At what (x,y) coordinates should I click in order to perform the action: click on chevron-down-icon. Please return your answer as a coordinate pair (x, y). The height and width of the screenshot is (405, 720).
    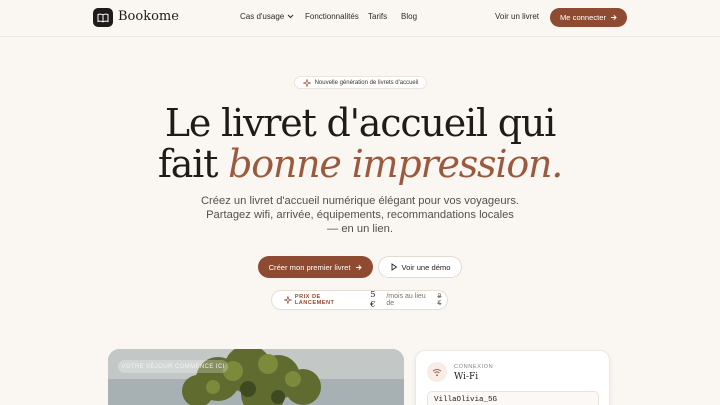
    Looking at the image, I should click on (290, 17).